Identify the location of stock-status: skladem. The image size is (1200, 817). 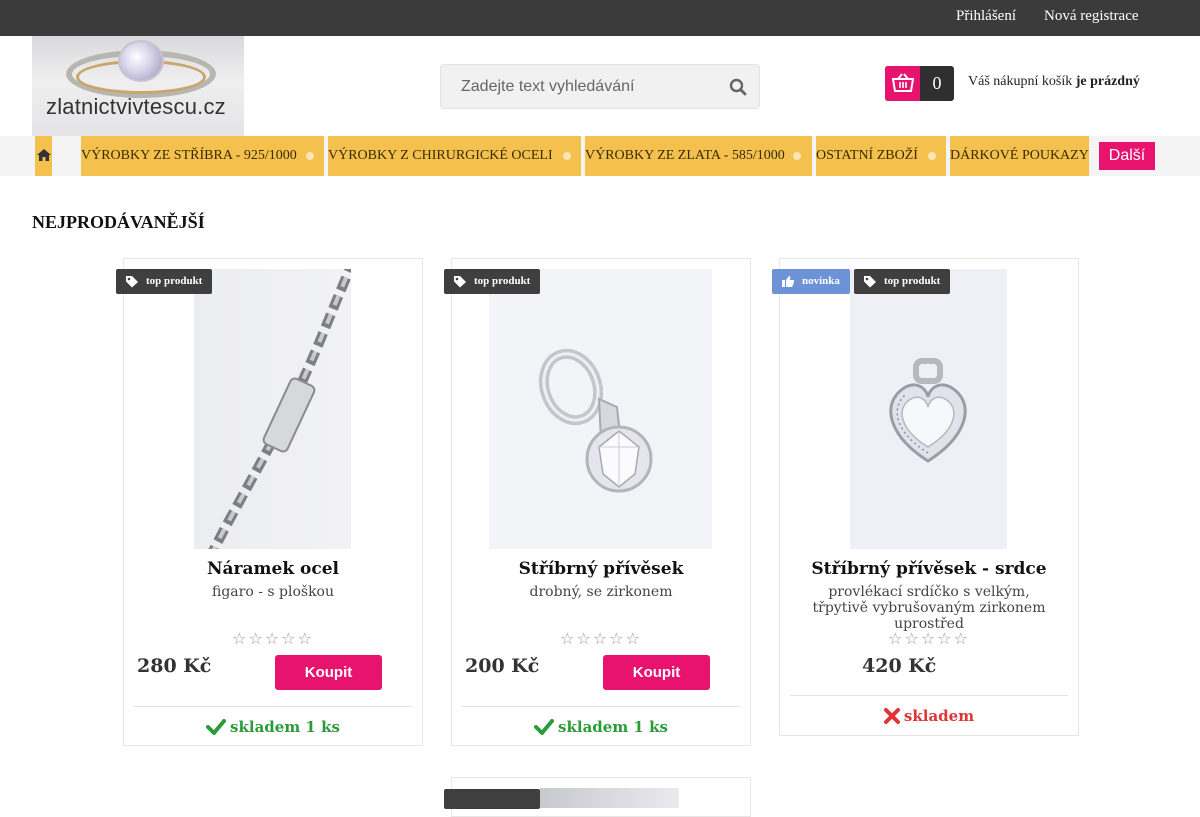
(929, 716).